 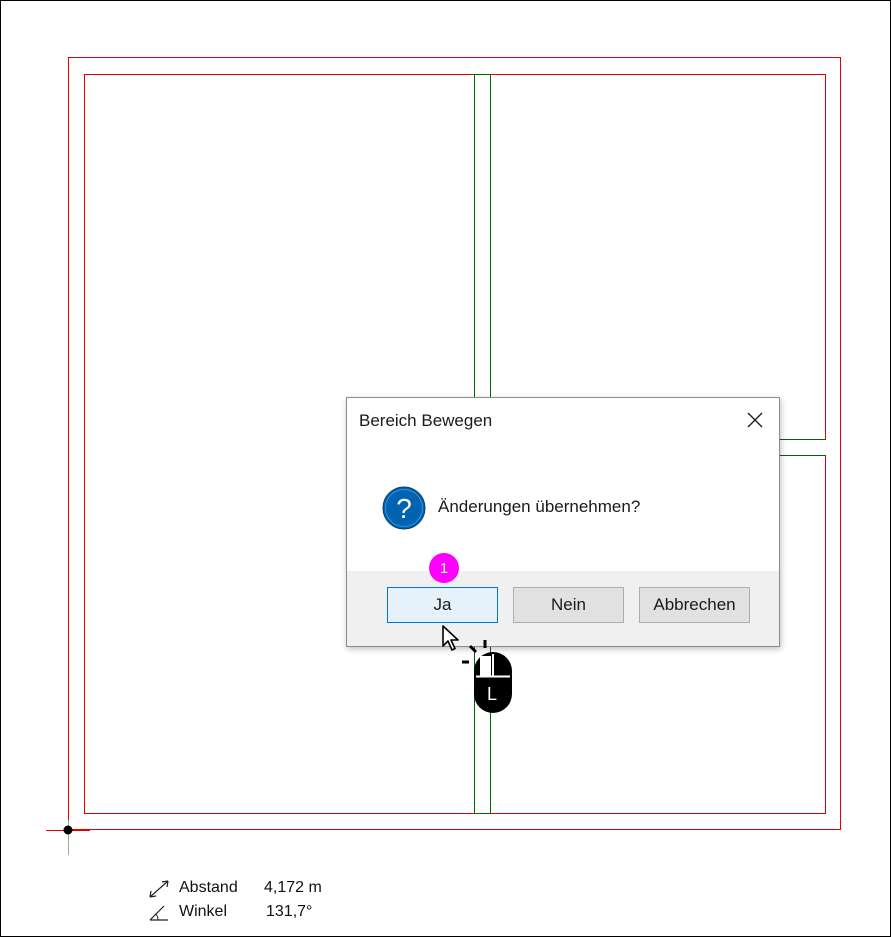 What do you see at coordinates (293, 887) in the screenshot?
I see `distance-value: 4,172 m` at bounding box center [293, 887].